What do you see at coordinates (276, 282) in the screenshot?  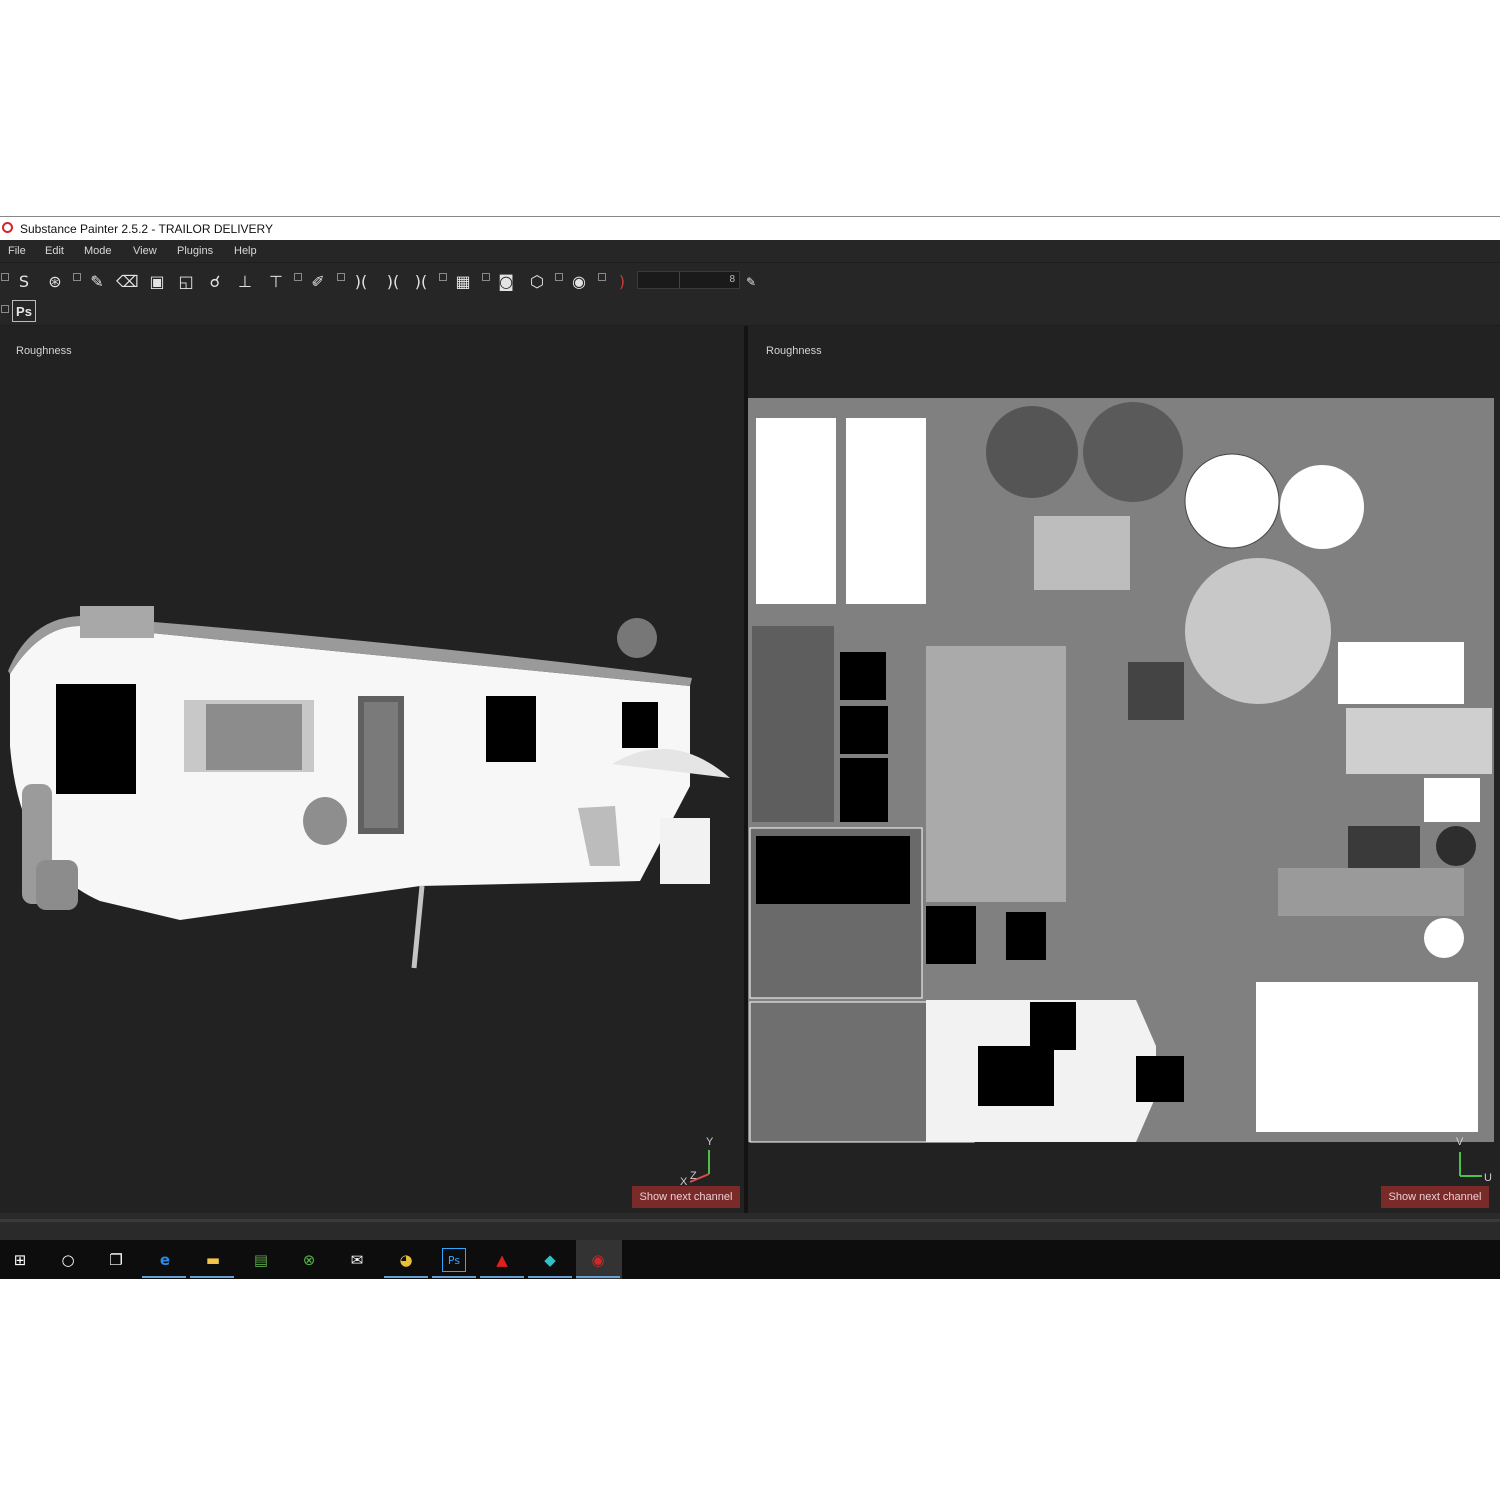 I see `material-picker-icon: ⊤` at bounding box center [276, 282].